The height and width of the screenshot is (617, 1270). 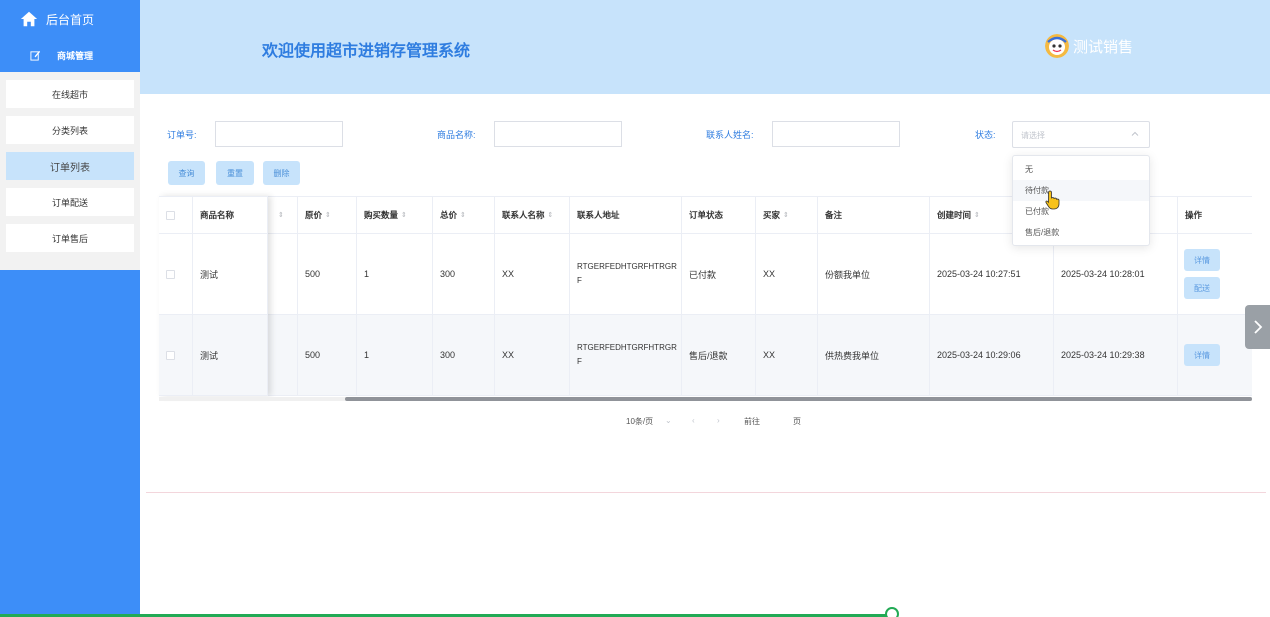 I want to click on cell-address: RTGERFEDHTGRFHTRGRF, so click(x=626, y=355).